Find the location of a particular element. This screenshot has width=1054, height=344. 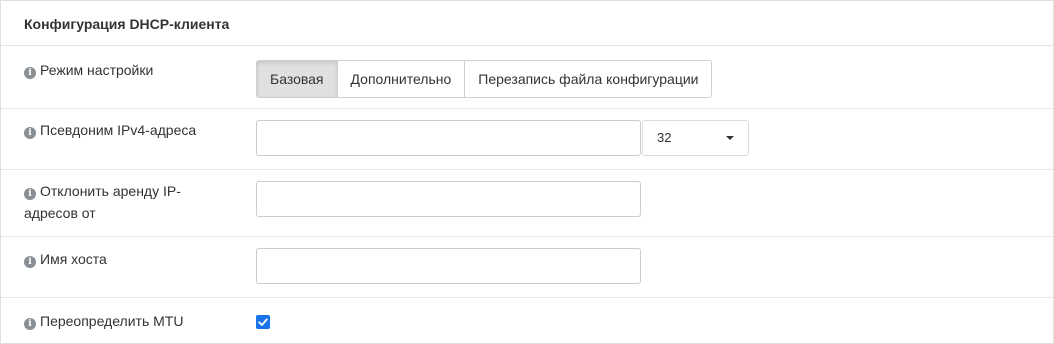

override-mtu-checkbox is located at coordinates (263, 322).